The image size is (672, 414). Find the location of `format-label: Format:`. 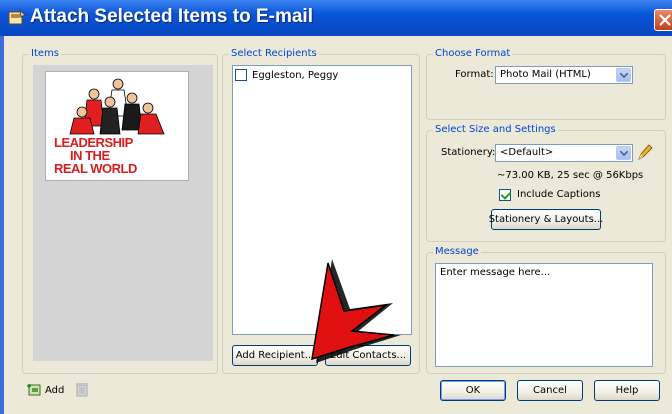

format-label: Format: is located at coordinates (474, 74).